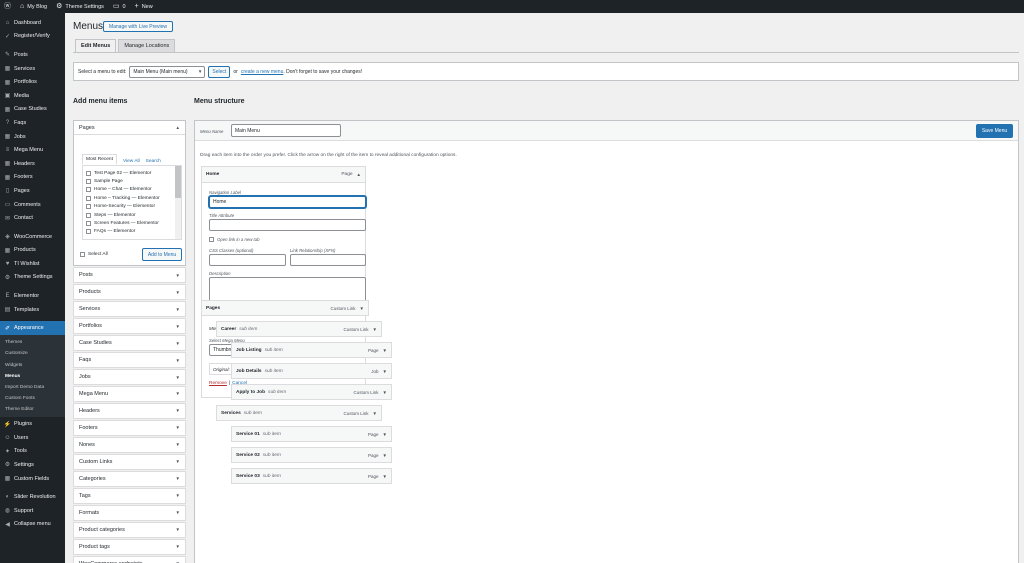  I want to click on menu-item-apply-to-job: Apply to Job sub item Custom Link ▼, so click(311, 392).